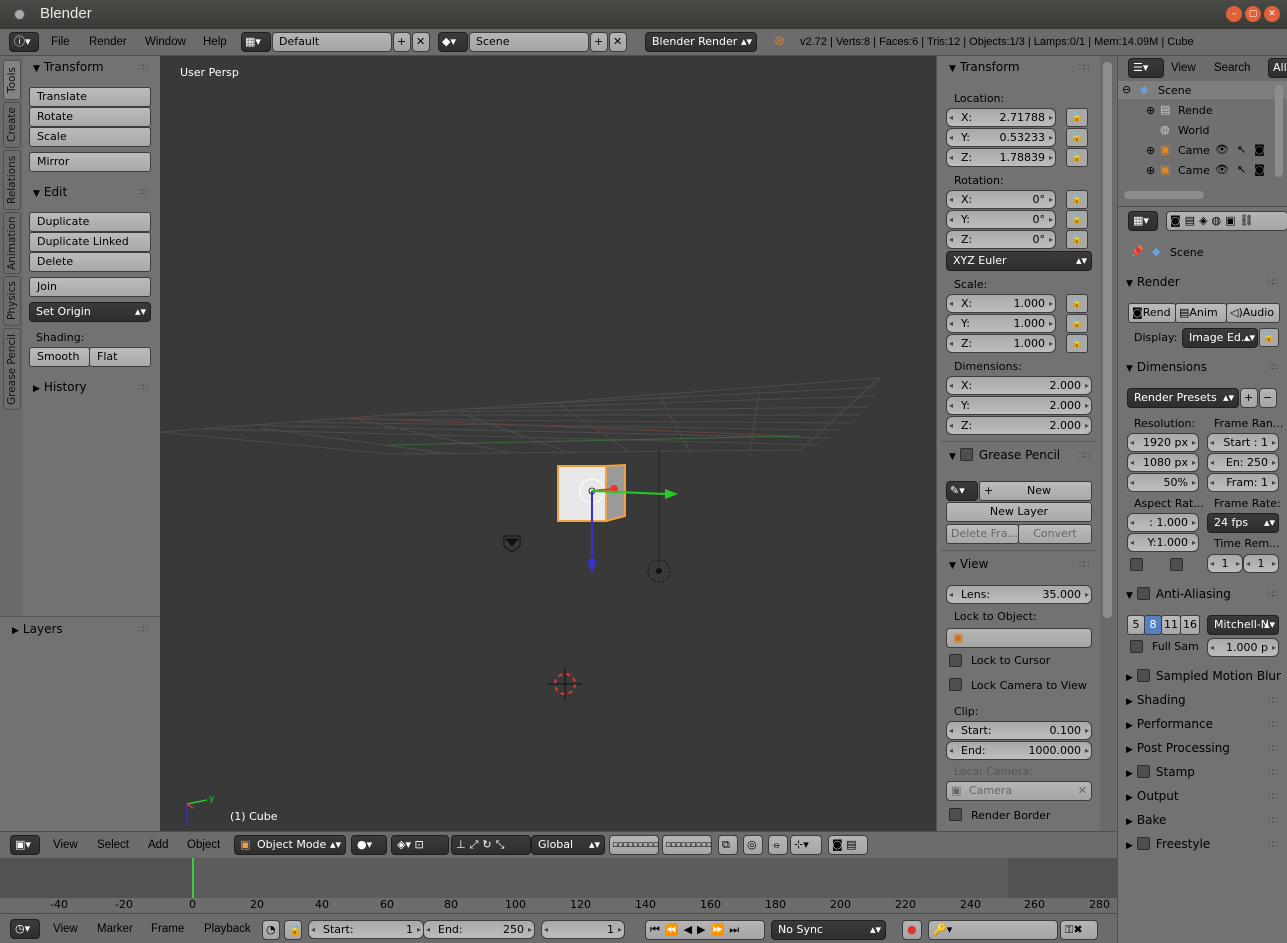  Describe the element at coordinates (1001, 323) in the screenshot. I see `scale-y-field: Y: 1.000` at that location.